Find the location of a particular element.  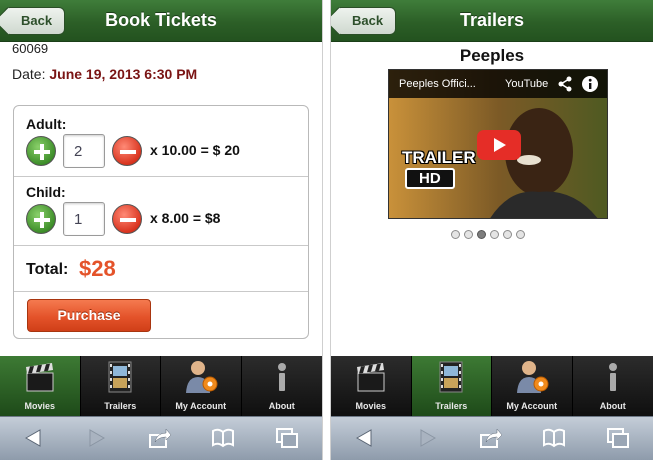

child-quantity-input is located at coordinates (84, 219).